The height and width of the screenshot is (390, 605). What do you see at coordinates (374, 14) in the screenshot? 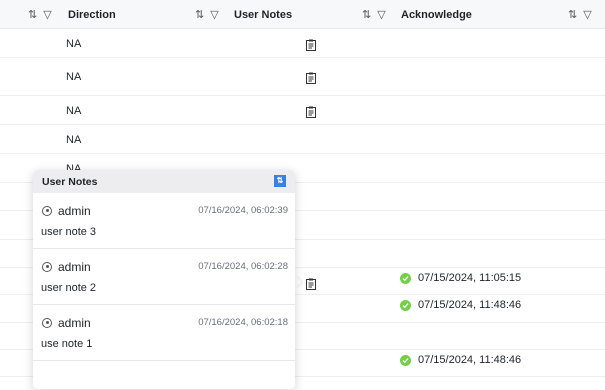
I see `column-2-controls: ⇅ ▽` at bounding box center [374, 14].